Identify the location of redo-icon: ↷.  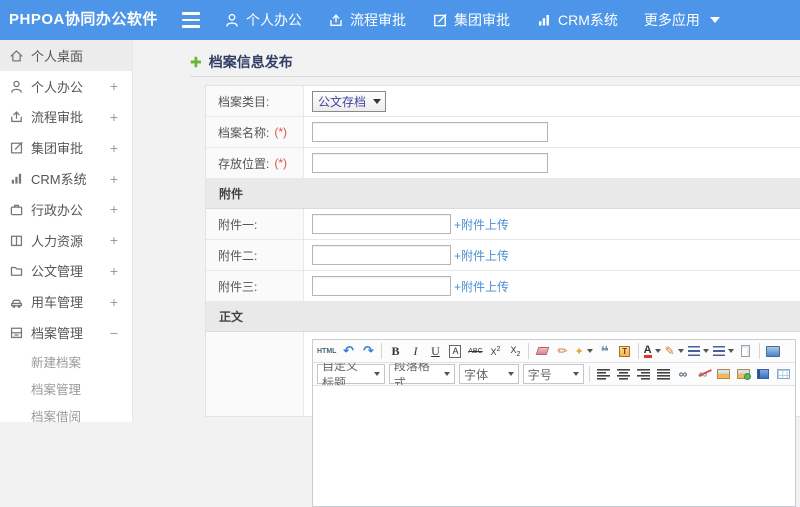
(368, 351).